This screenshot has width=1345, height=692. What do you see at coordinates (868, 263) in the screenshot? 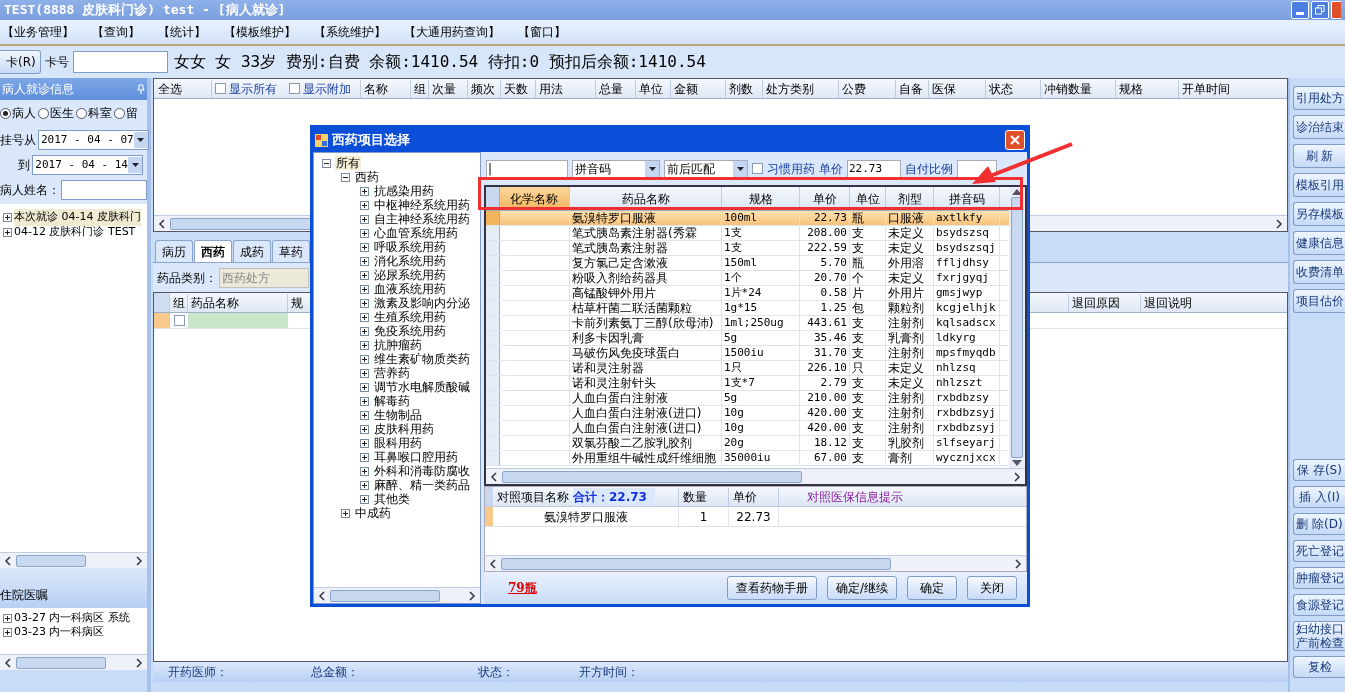
I see `table-cell: 瓶` at bounding box center [868, 263].